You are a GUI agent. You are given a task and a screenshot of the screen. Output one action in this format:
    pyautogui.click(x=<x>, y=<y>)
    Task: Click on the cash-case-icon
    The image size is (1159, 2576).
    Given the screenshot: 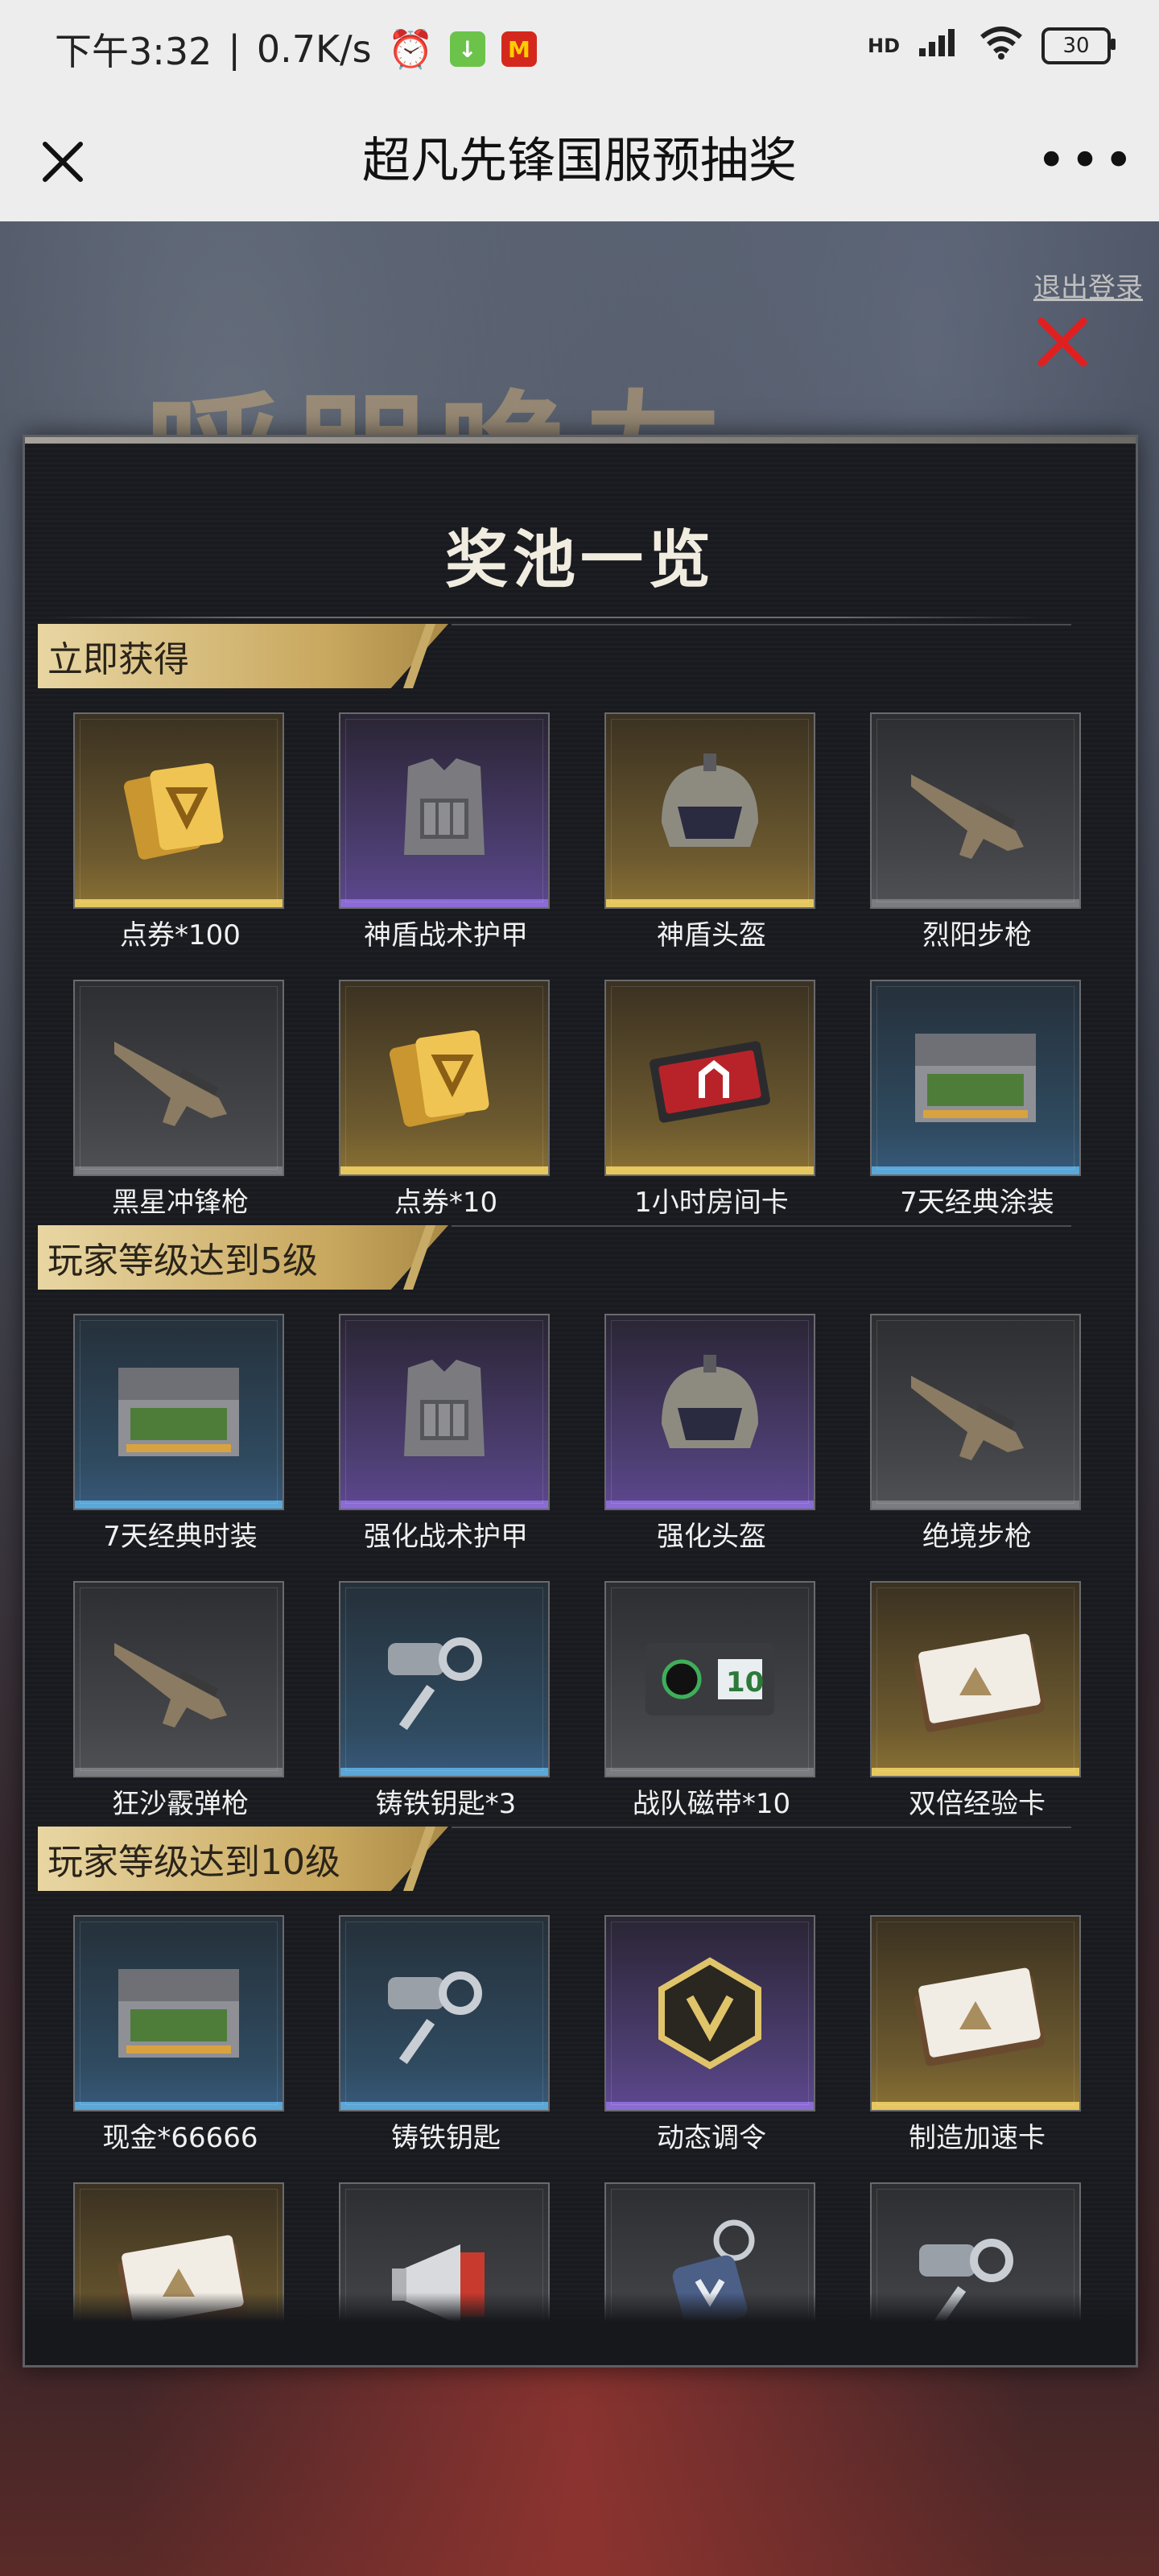 What is the action you would take?
    pyautogui.click(x=179, y=2010)
    